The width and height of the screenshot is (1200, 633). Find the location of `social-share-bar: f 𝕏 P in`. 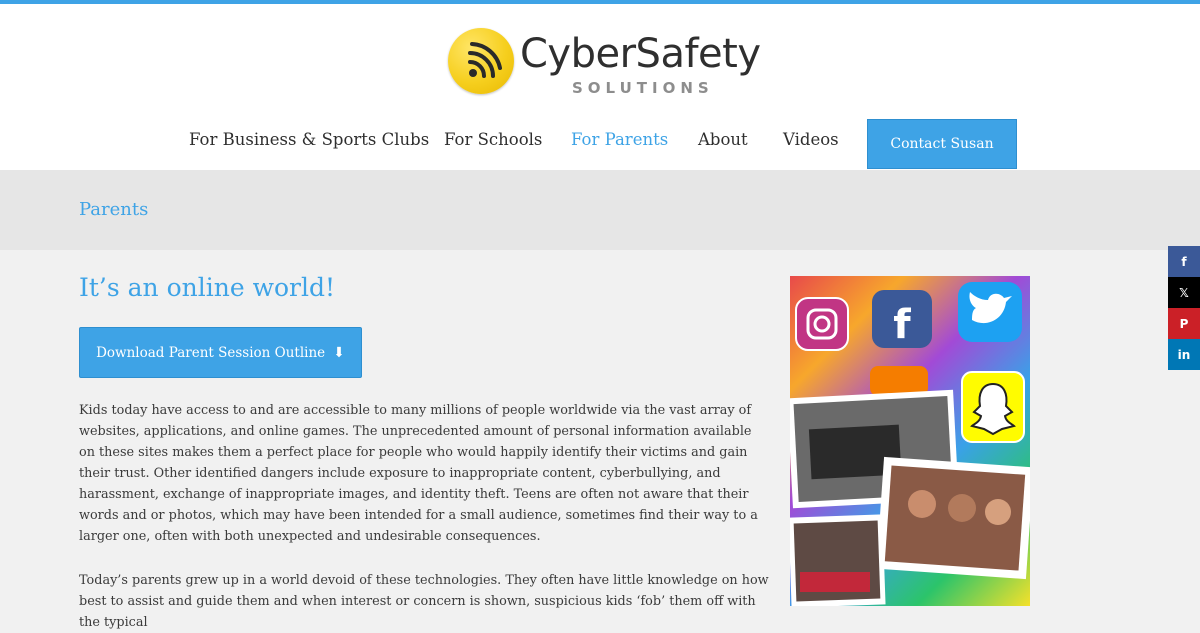

social-share-bar: f 𝕏 P in is located at coordinates (1184, 308).